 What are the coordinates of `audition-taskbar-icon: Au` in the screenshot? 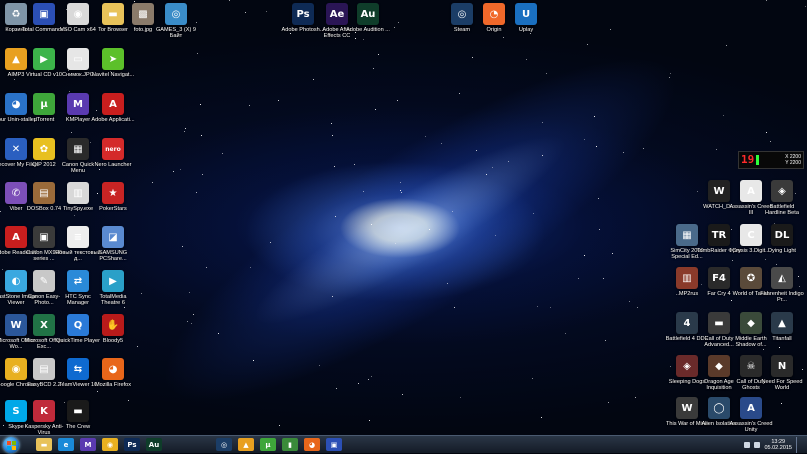 It's located at (154, 444).